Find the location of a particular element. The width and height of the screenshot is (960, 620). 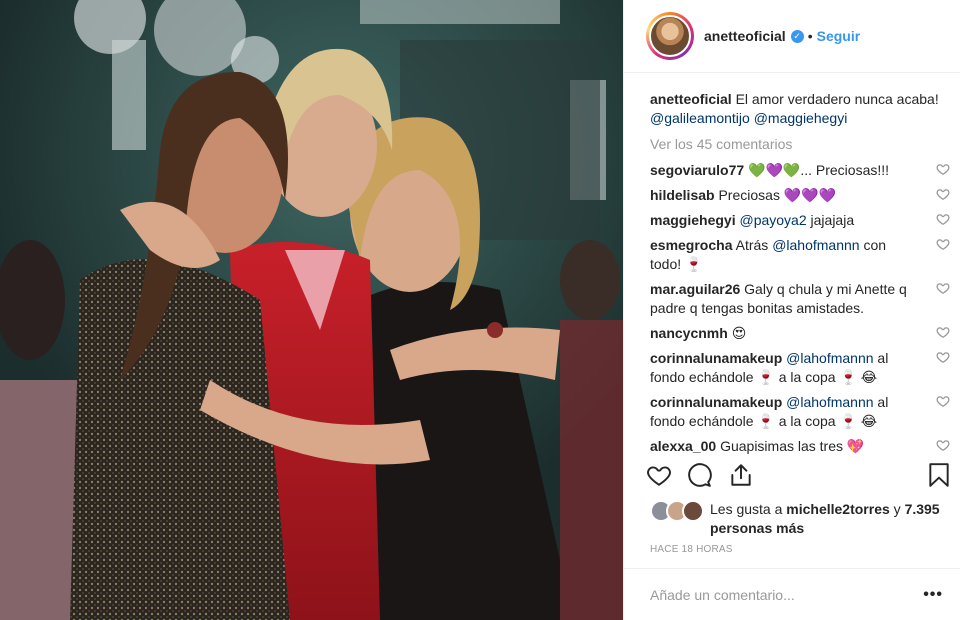

post-header: anetteoficial ✓ • Seguir is located at coordinates (792, 36).